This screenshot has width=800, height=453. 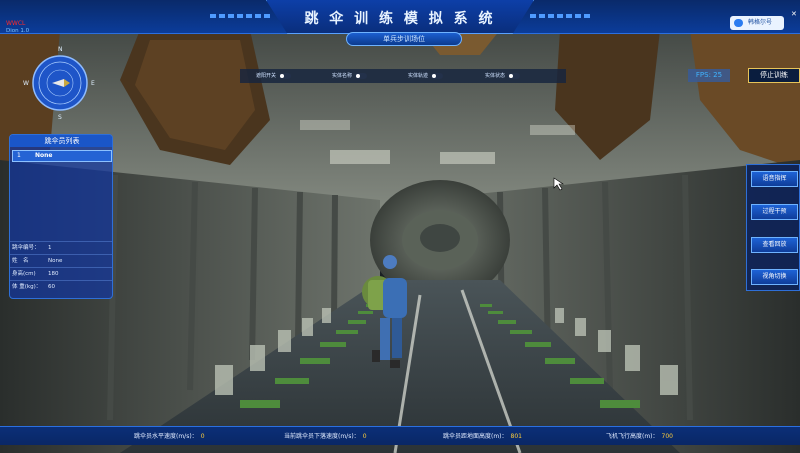 I want to click on info-value: 180, so click(x=53, y=274).